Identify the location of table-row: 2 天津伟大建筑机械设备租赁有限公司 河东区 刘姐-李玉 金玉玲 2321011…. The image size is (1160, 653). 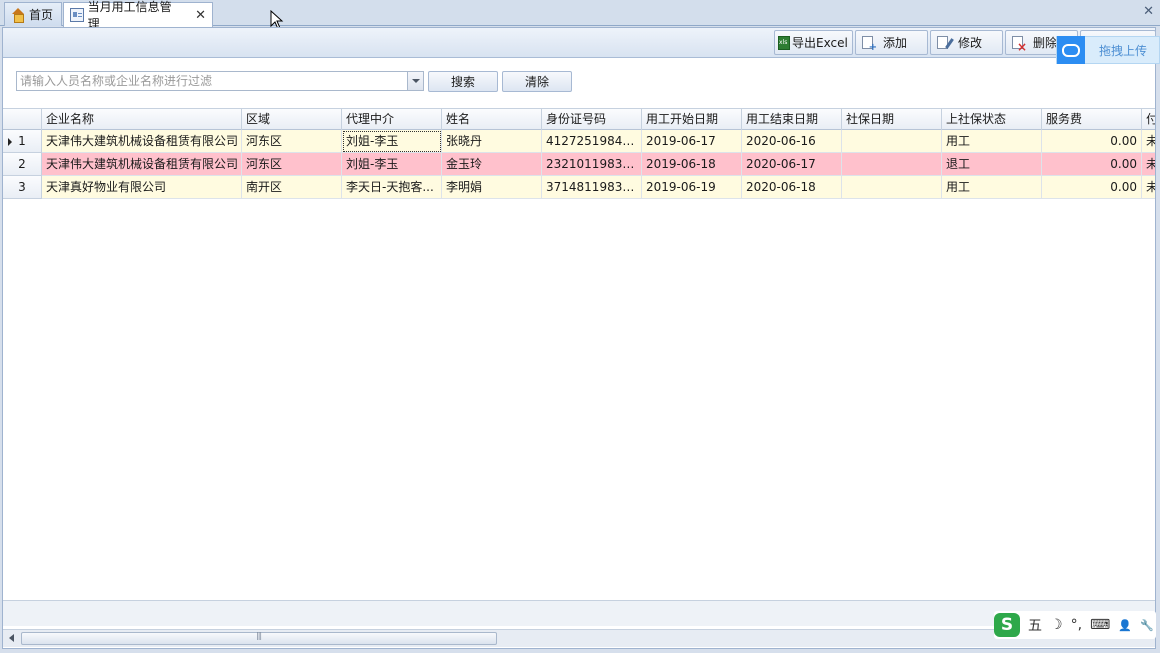
(579, 164).